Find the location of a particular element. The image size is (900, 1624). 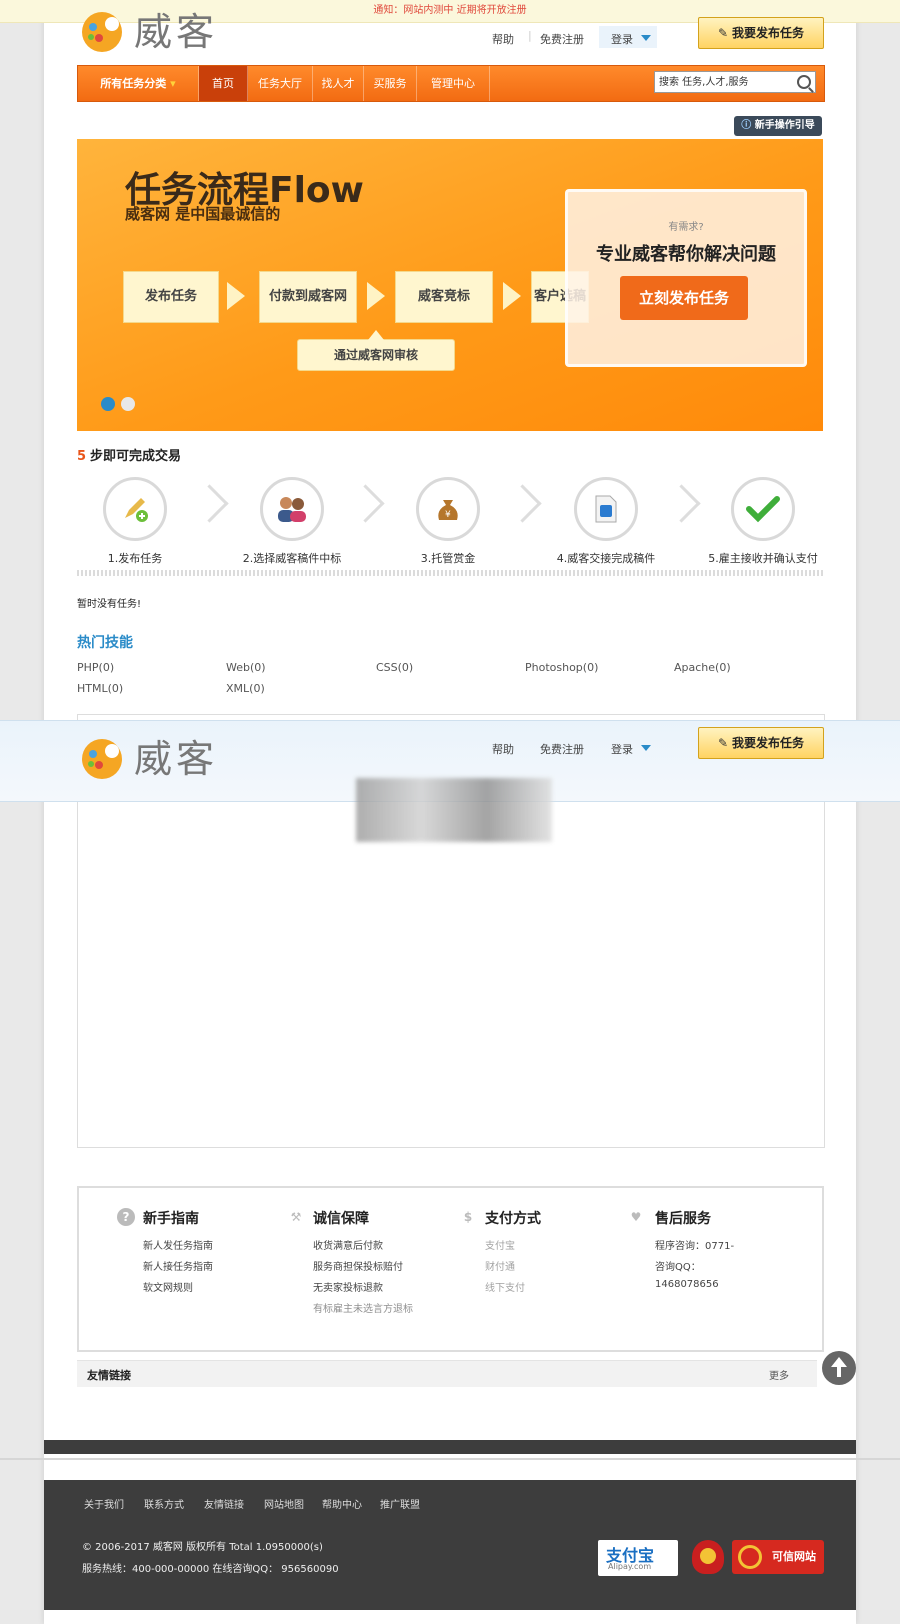

skill-link: CSS(0) is located at coordinates (394, 667).